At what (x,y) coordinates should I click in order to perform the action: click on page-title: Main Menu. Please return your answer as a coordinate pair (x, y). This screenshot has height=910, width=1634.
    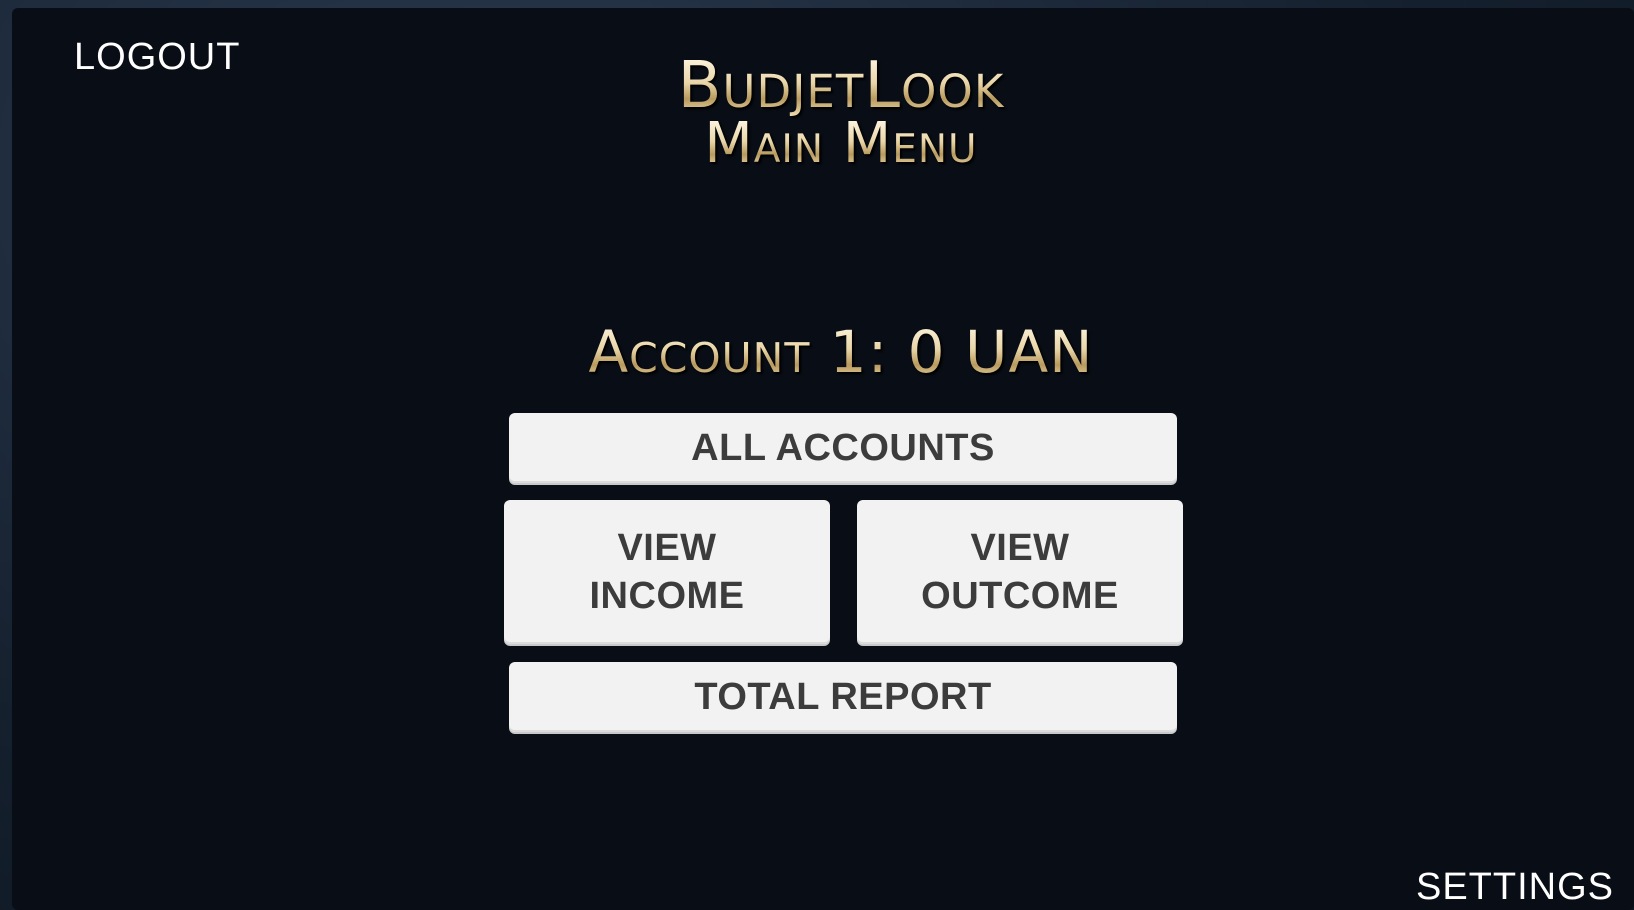
    Looking at the image, I should click on (823, 144).